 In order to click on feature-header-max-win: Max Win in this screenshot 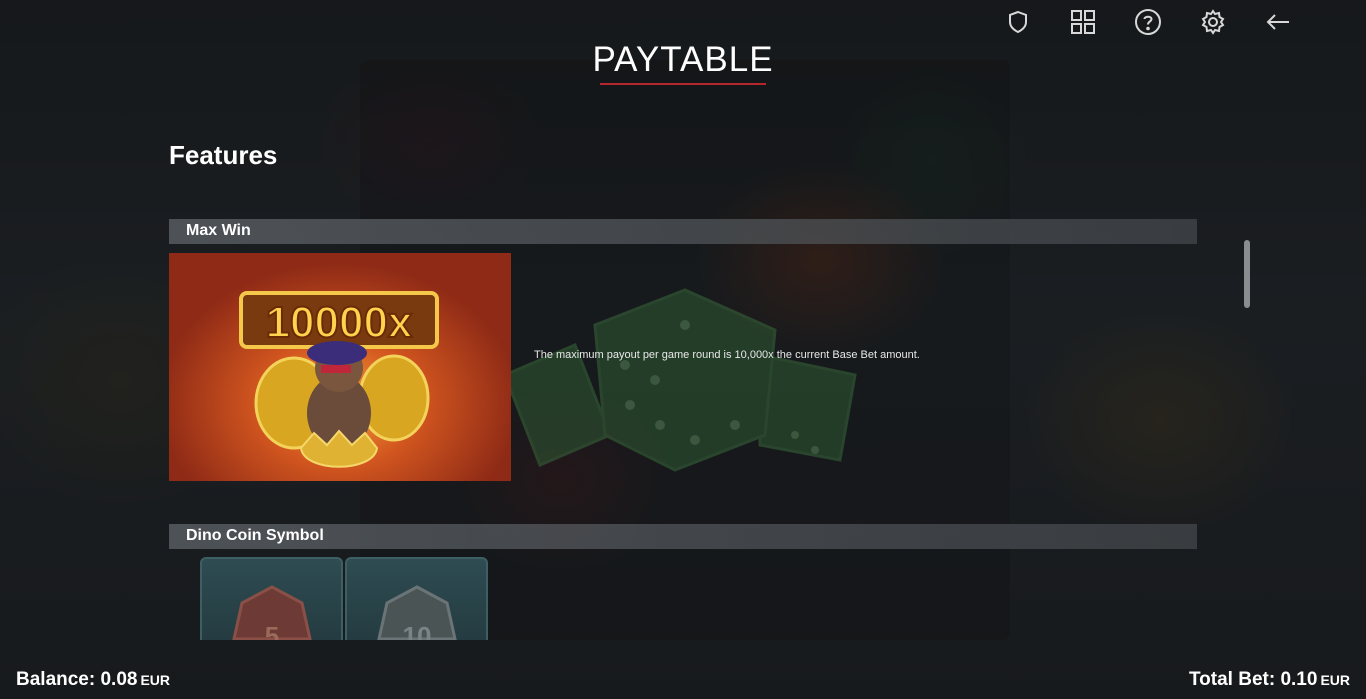, I will do `click(683, 231)`.